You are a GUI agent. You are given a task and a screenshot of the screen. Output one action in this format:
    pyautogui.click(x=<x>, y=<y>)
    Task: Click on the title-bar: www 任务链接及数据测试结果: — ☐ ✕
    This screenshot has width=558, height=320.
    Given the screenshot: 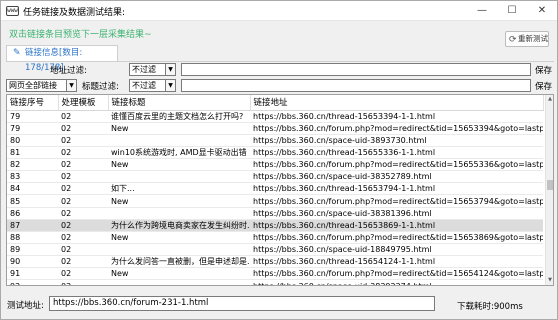 What is the action you would take?
    pyautogui.click(x=279, y=11)
    